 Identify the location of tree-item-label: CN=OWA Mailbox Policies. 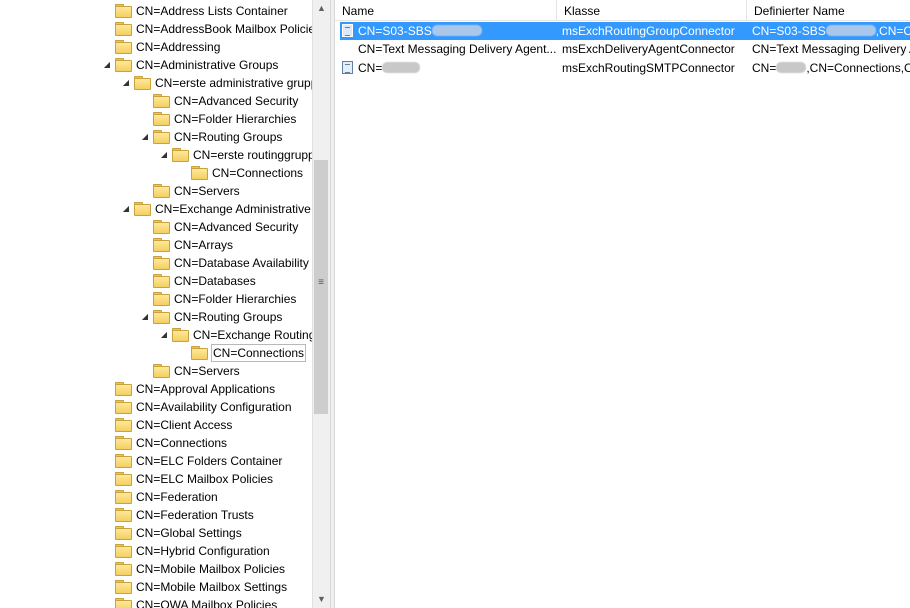
(207, 603).